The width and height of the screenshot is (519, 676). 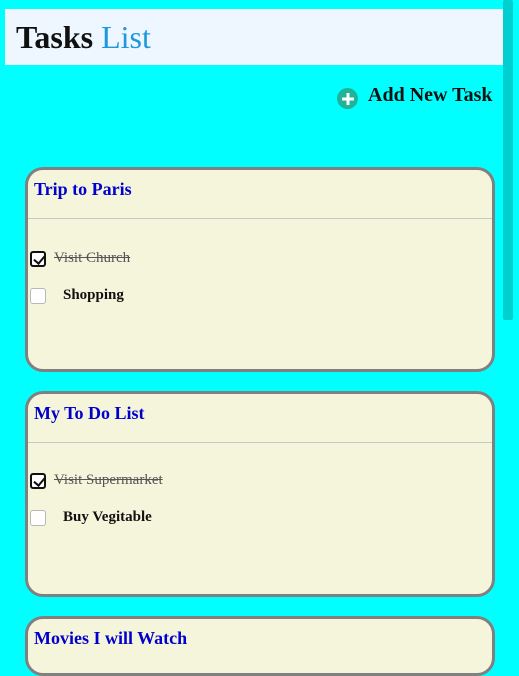 I want to click on page-title: Tasks List, so click(x=83, y=37).